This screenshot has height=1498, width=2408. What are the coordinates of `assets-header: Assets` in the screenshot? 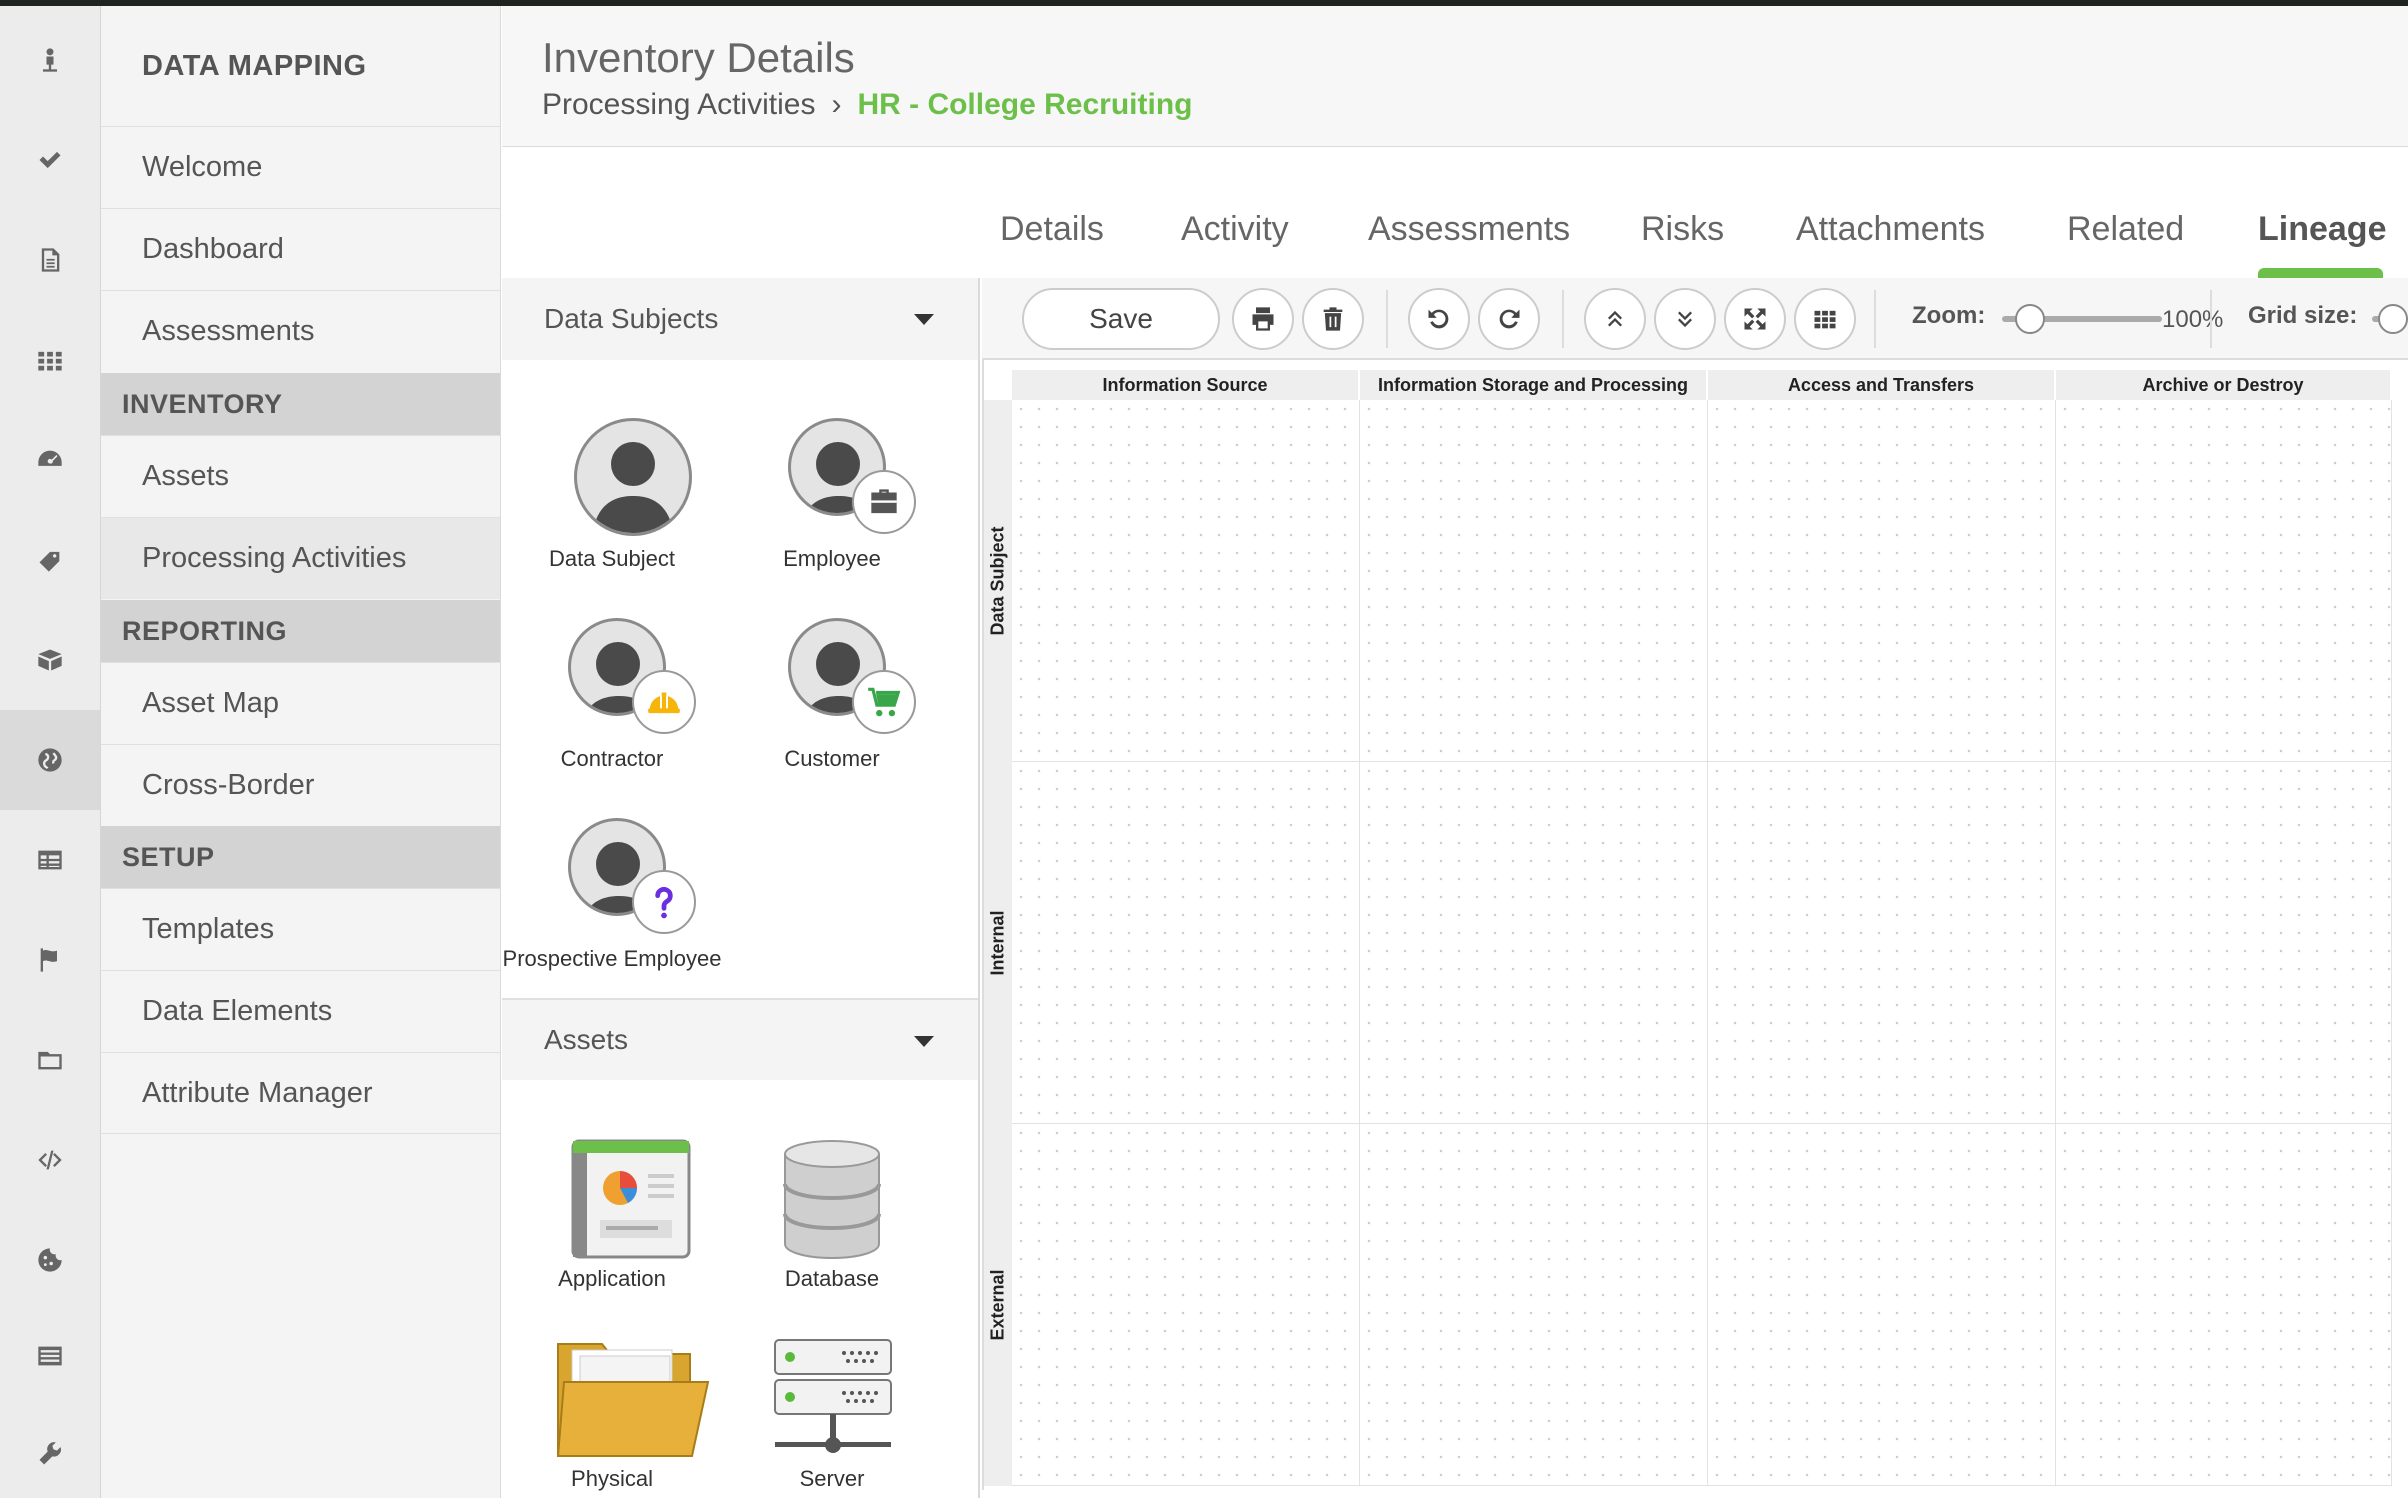 It's located at (740, 1039).